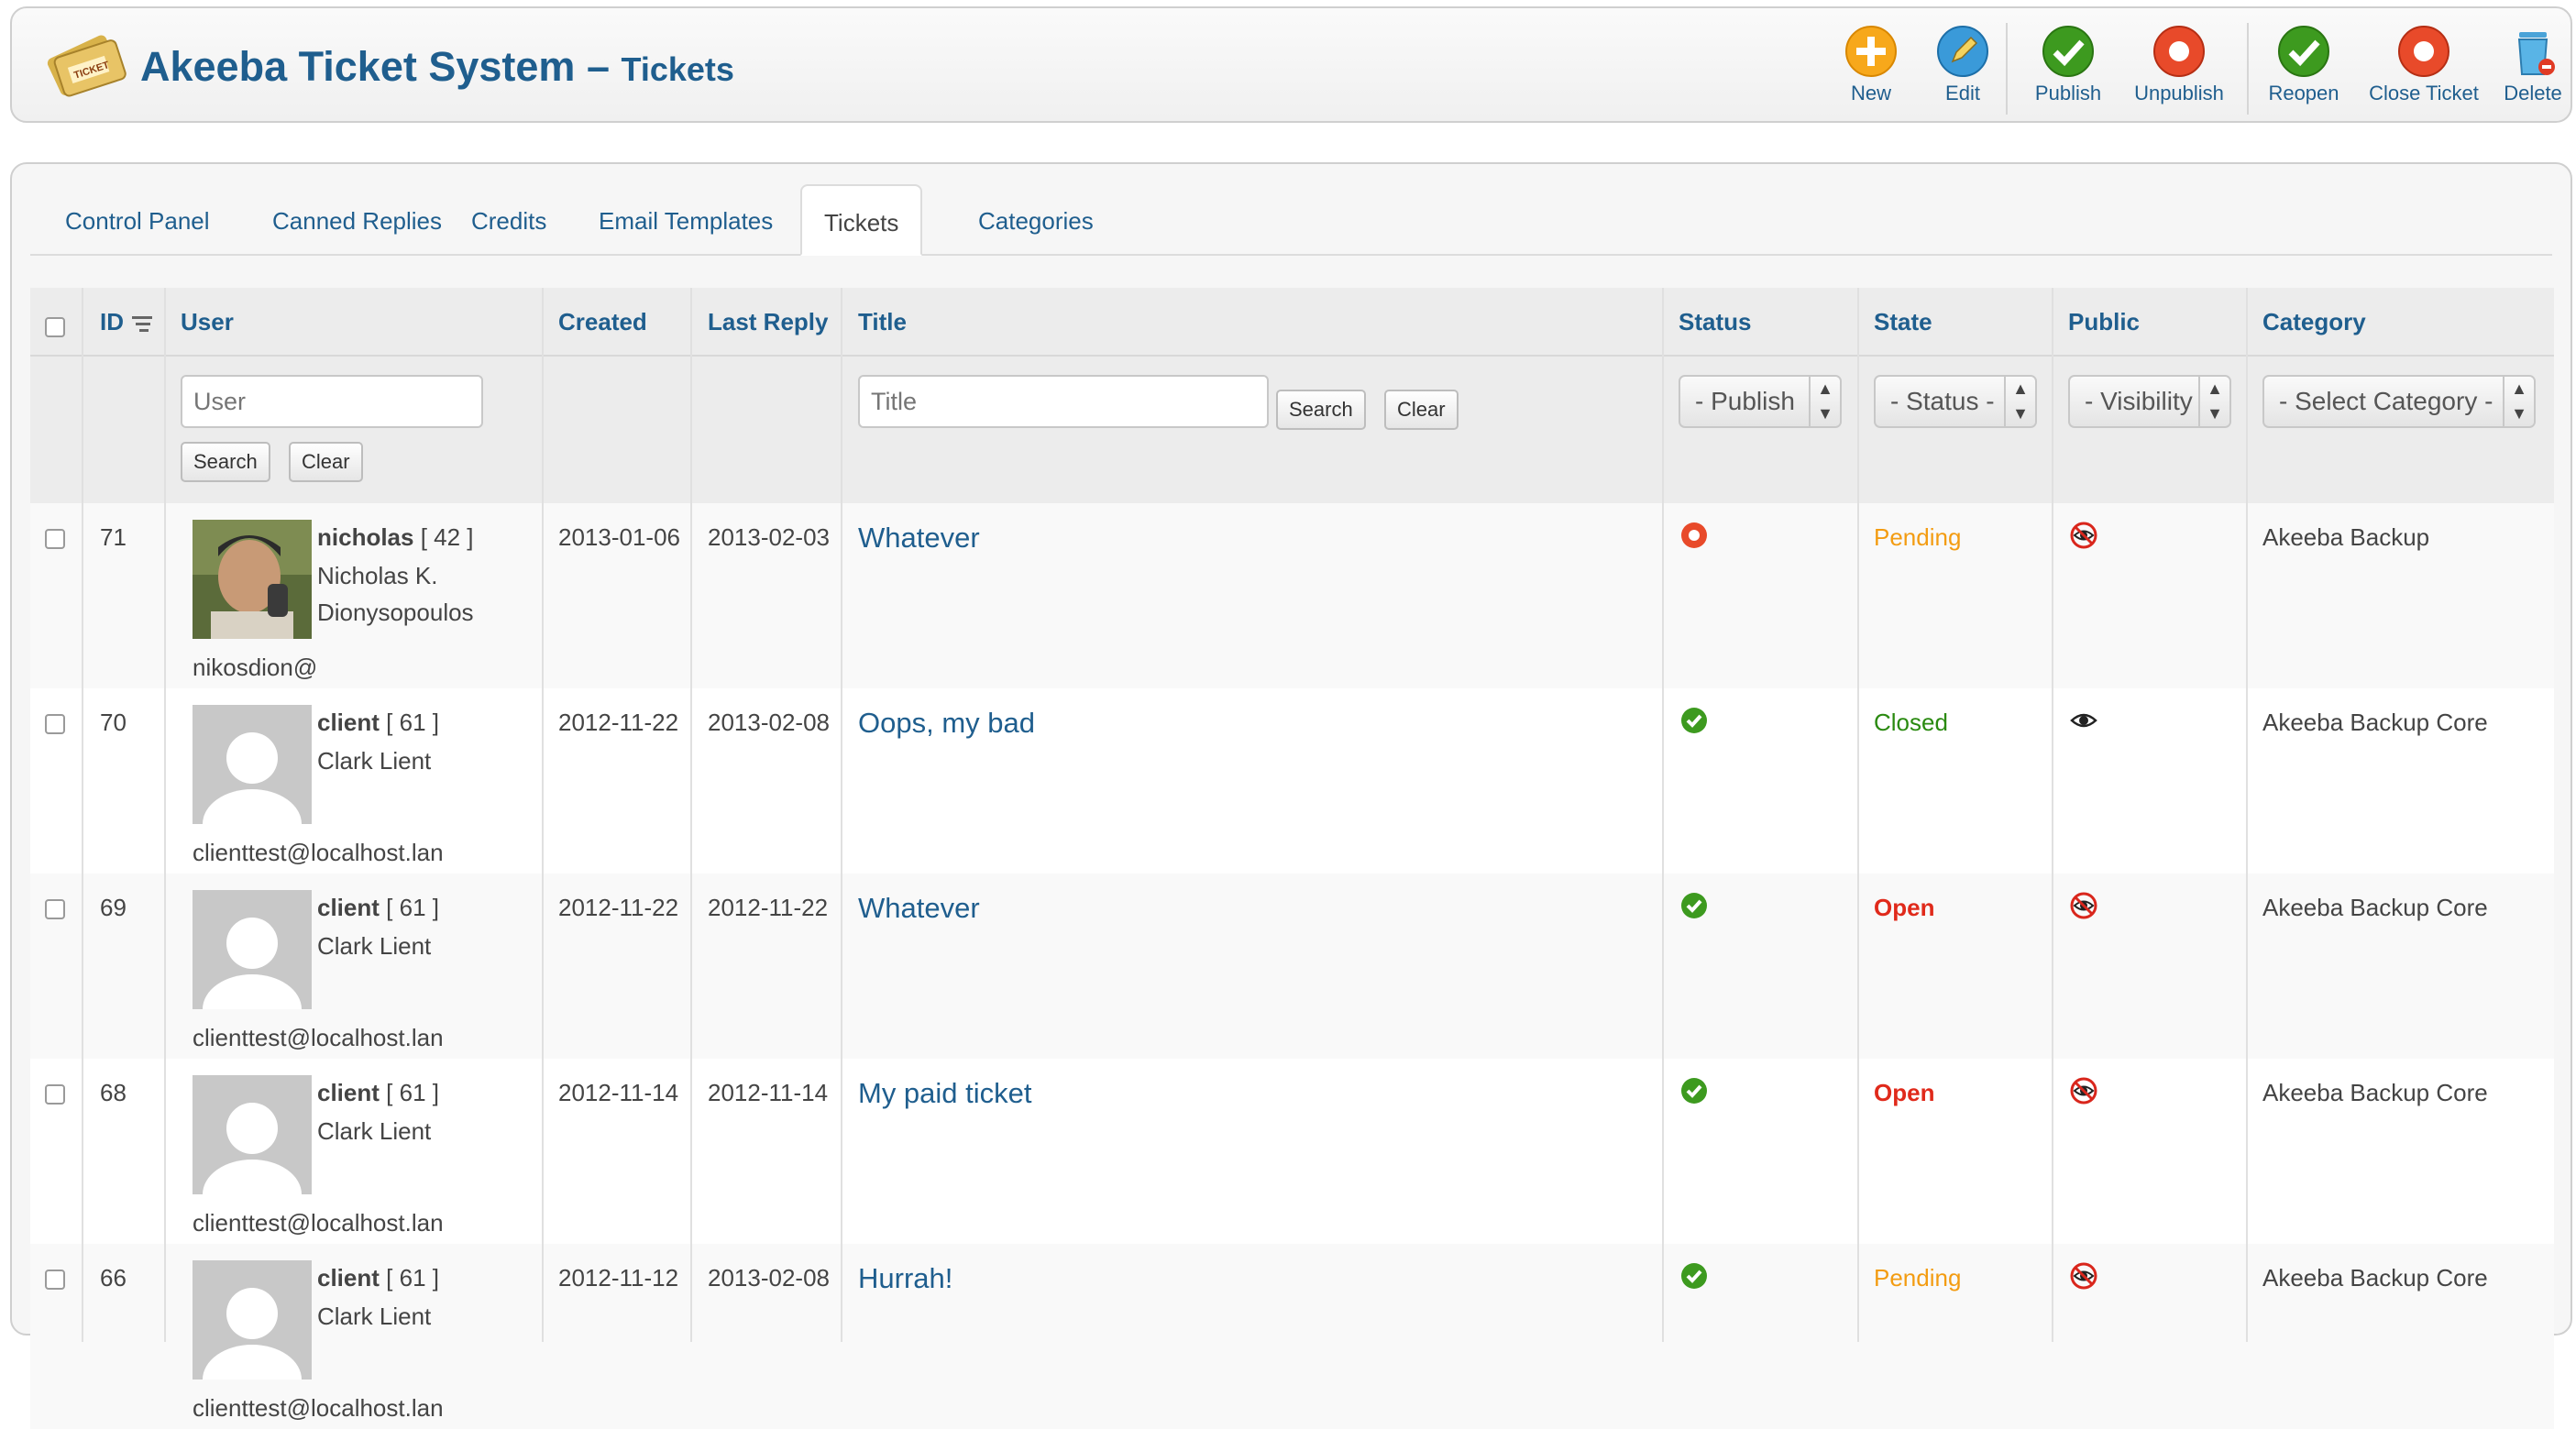 The image size is (2576, 1429). I want to click on publish-filter-select: - Publish ▲ ▼, so click(1760, 401).